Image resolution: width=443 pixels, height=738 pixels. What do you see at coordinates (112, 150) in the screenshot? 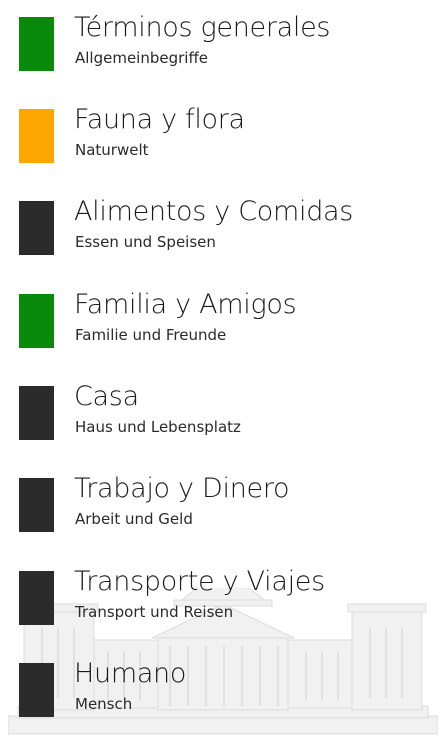
I see `category-subtitle: Naturwelt` at bounding box center [112, 150].